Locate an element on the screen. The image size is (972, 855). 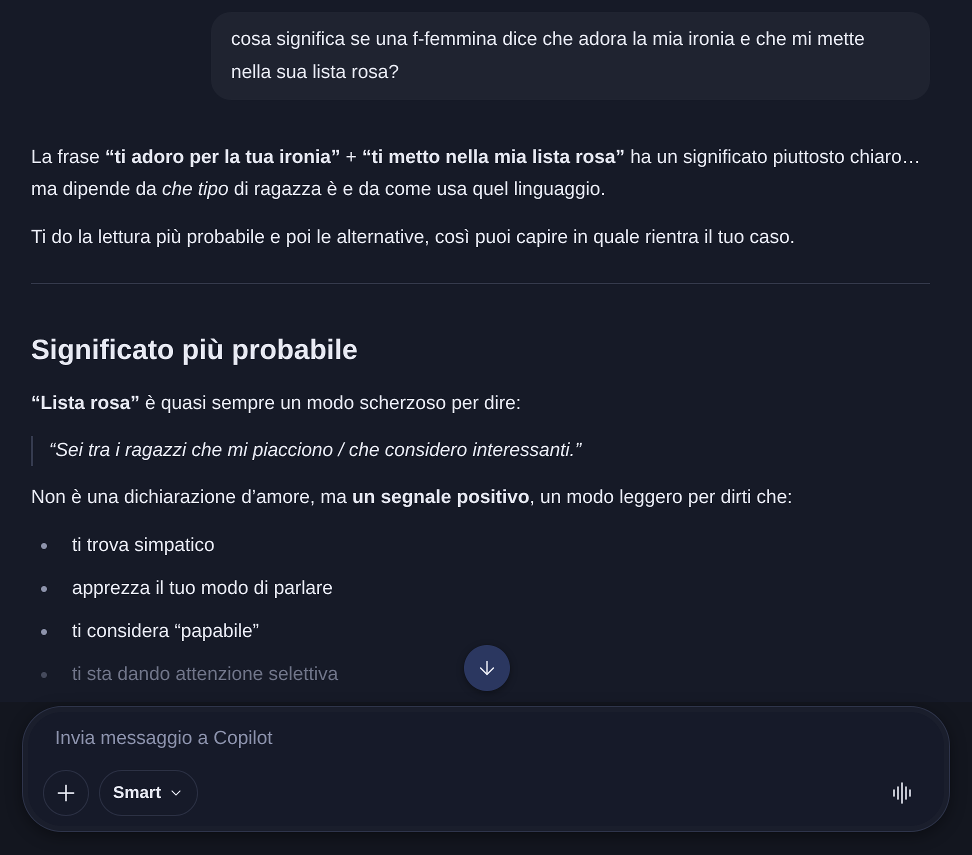
mode-dropdown: Smart is located at coordinates (148, 793).